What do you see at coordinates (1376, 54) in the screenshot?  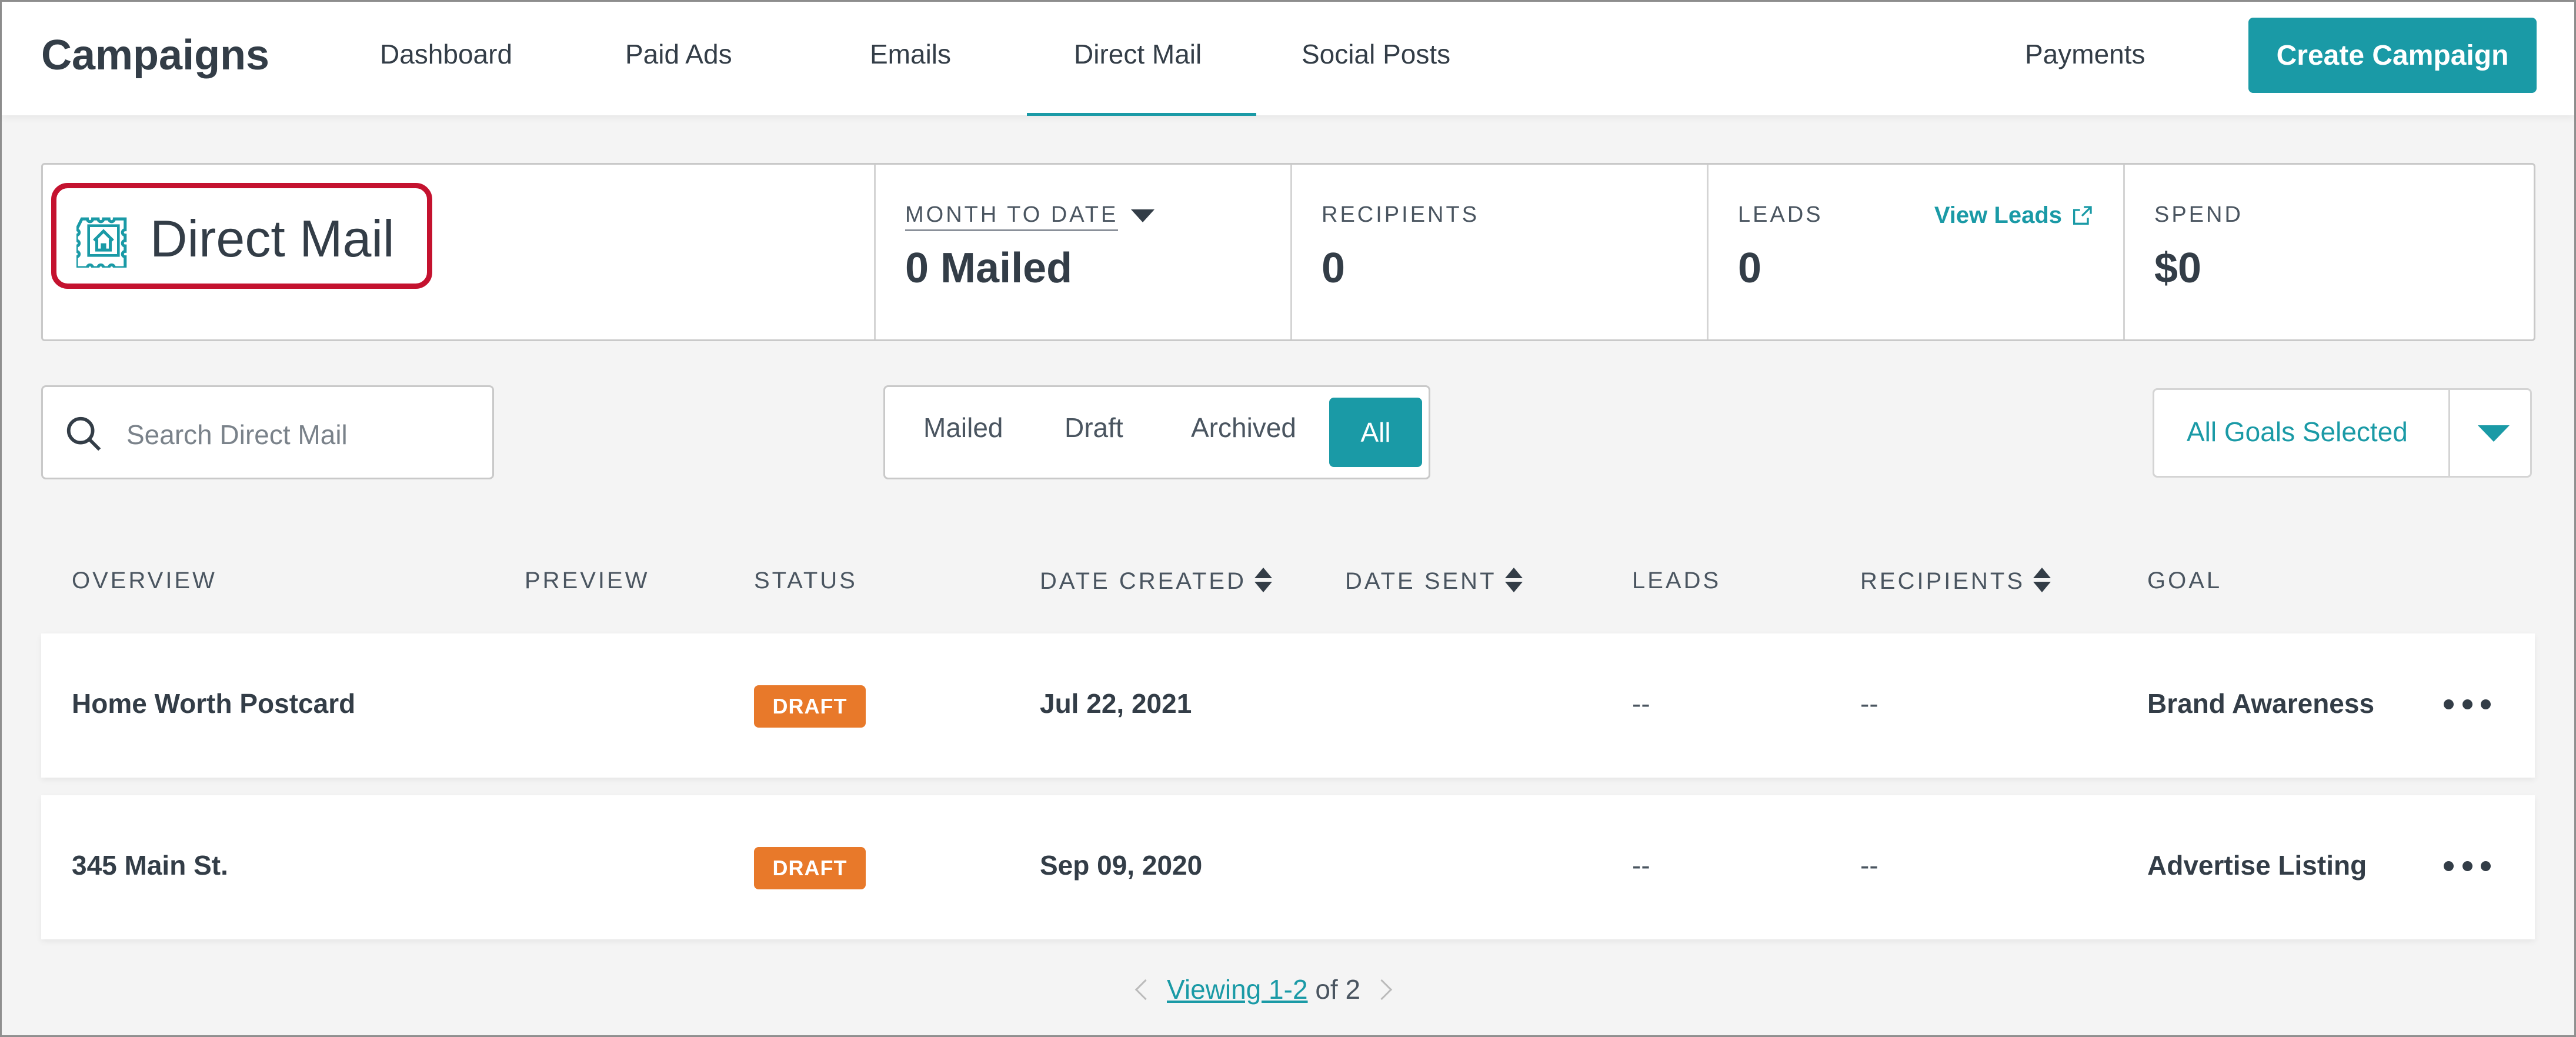 I see `tab-social-posts: Social Posts` at bounding box center [1376, 54].